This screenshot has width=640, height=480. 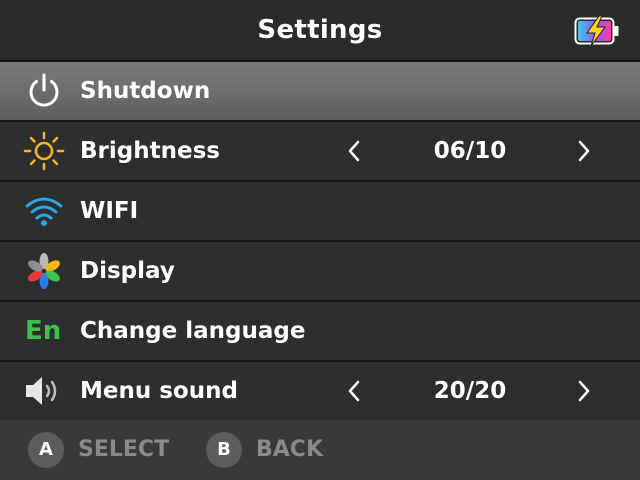 I want to click on sun-icon, so click(x=44, y=151).